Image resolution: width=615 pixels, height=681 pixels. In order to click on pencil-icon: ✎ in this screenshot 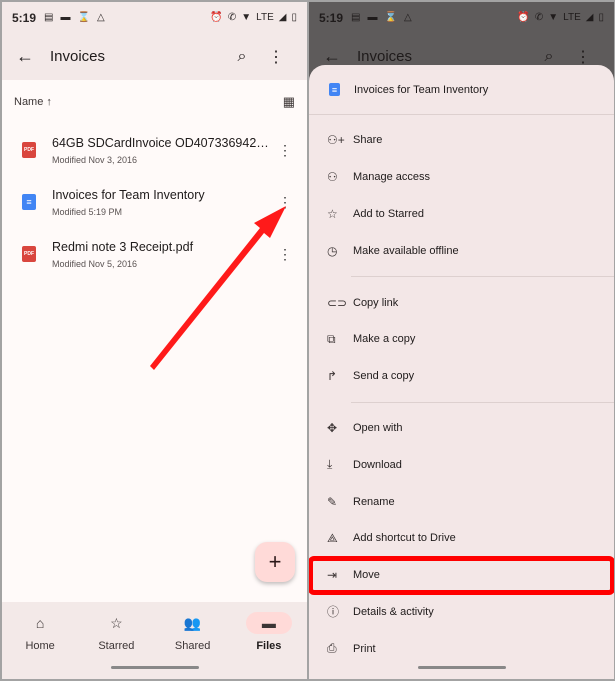, I will do `click(332, 501)`.